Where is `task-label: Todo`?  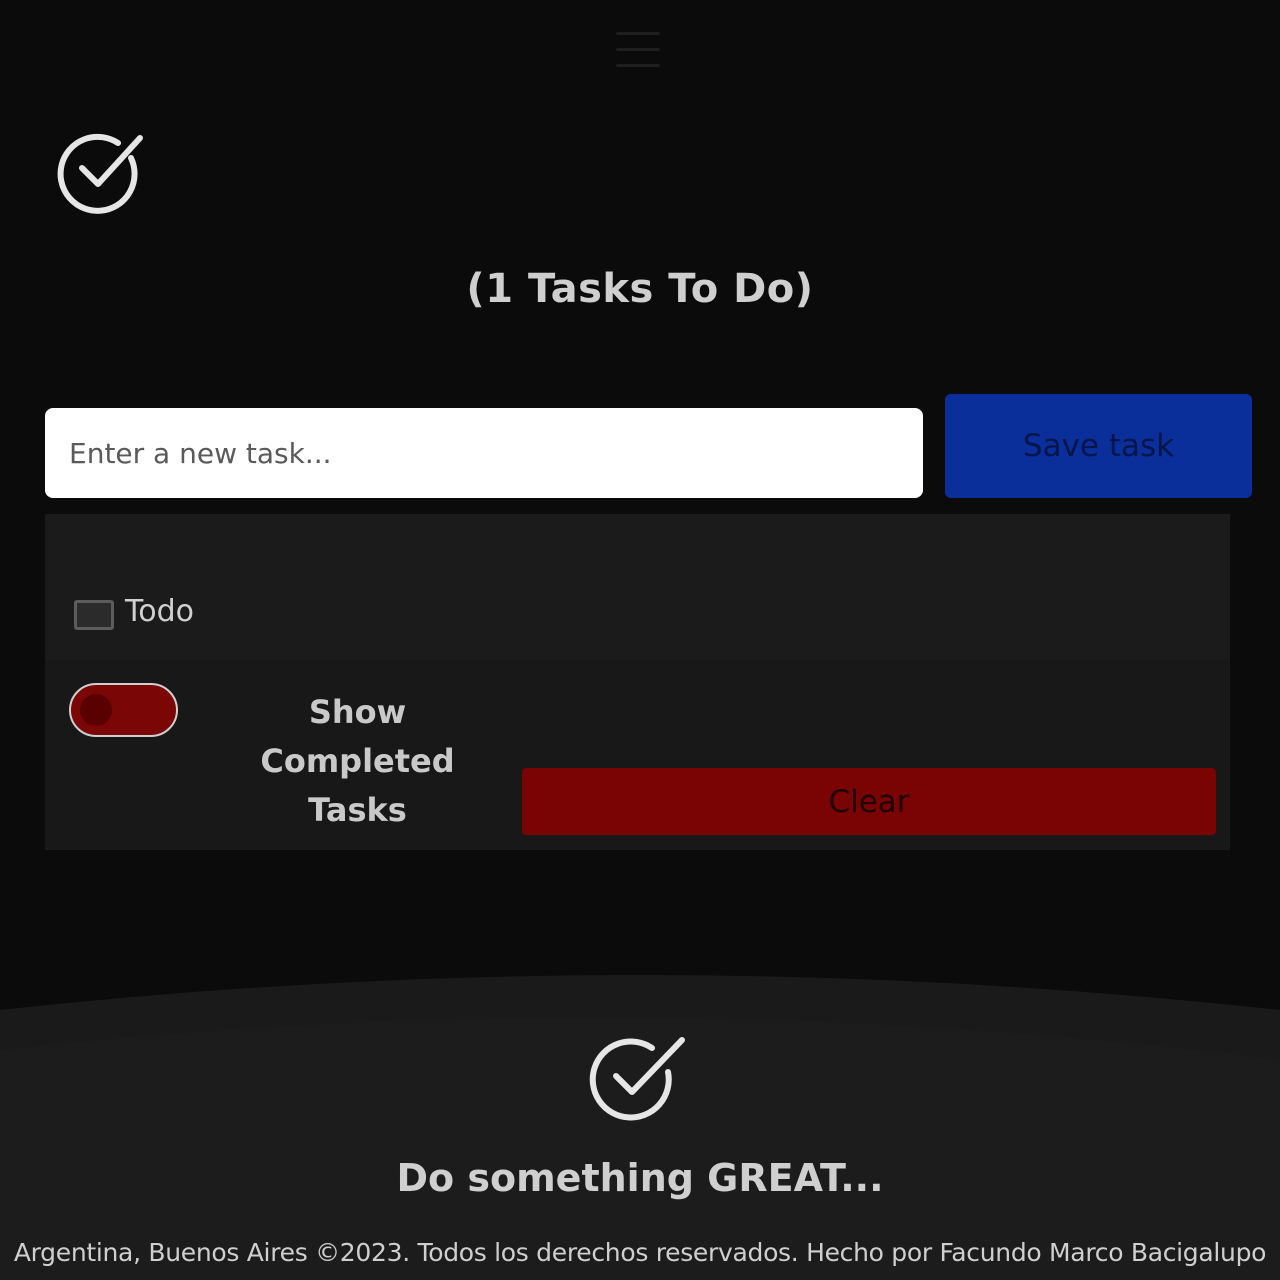
task-label: Todo is located at coordinates (159, 611).